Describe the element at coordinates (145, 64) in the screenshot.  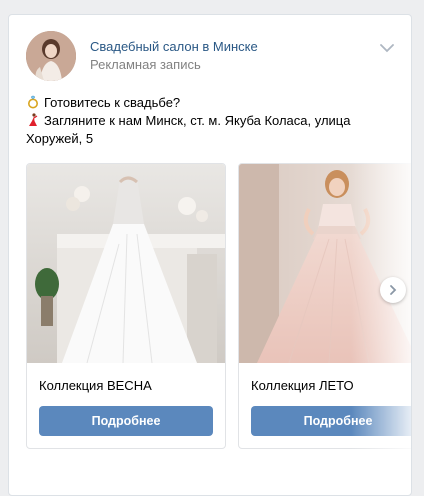
I see `ad-label: Рекламная запись` at that location.